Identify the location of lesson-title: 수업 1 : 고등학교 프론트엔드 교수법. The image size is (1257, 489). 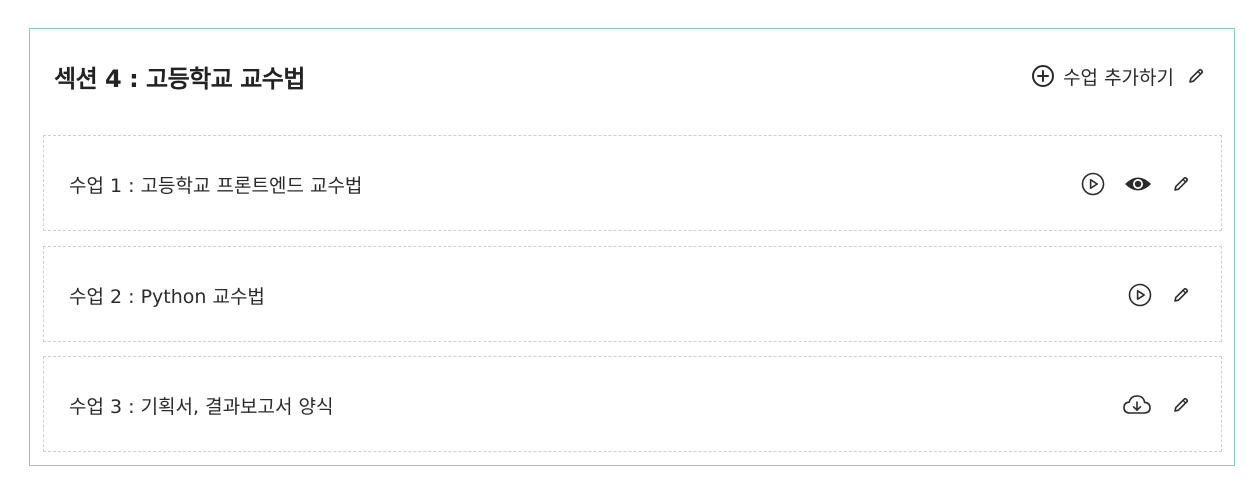
(216, 186).